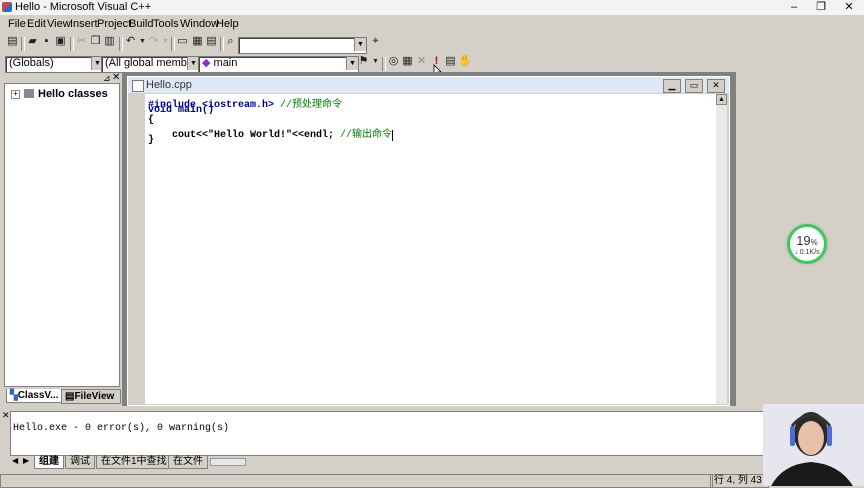 Image resolution: width=864 pixels, height=488 pixels. I want to click on find-in-files-icon: ⌕, so click(230, 41).